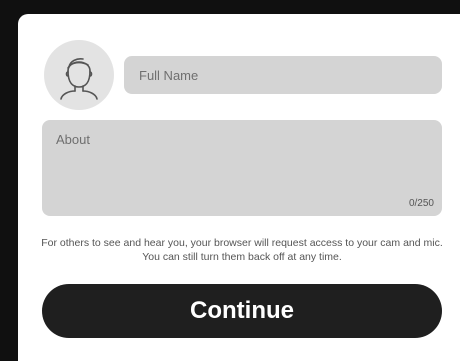 This screenshot has width=460, height=361. What do you see at coordinates (242, 311) in the screenshot?
I see `continue-button: Continue` at bounding box center [242, 311].